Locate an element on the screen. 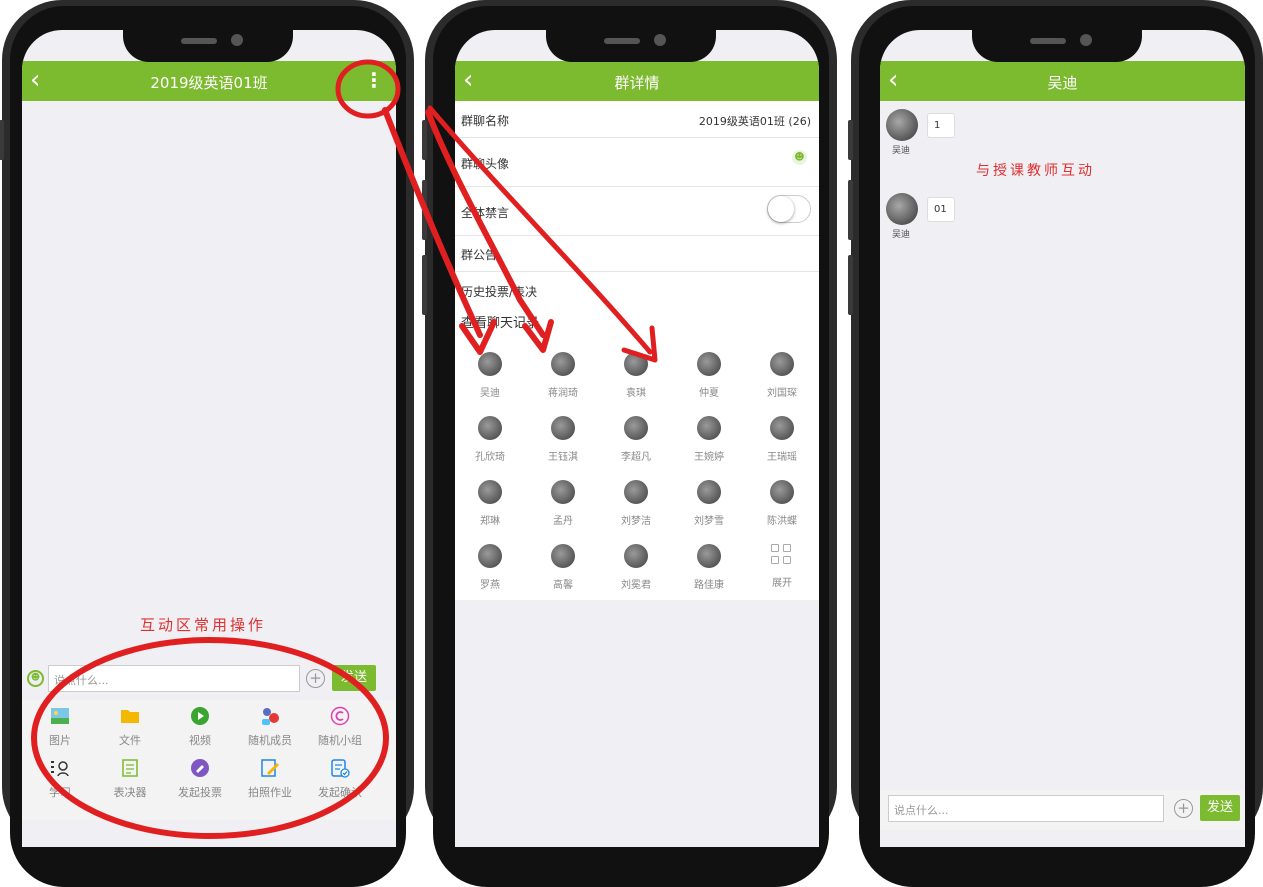 The height and width of the screenshot is (887, 1263). annotation-arrow-detail is located at coordinates (540, 230).